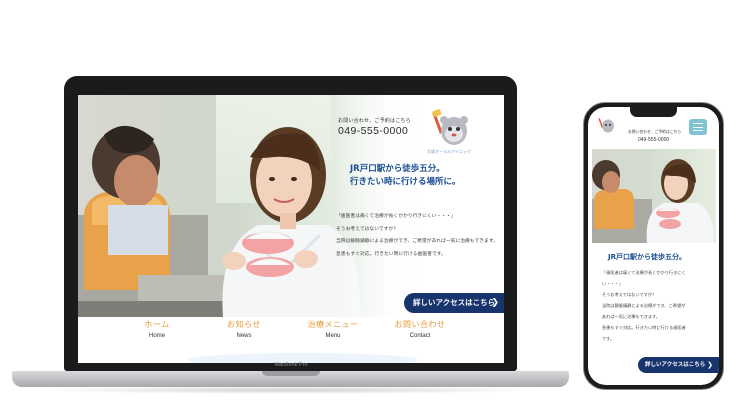 The height and width of the screenshot is (400, 750). What do you see at coordinates (333, 324) in the screenshot?
I see `nav-label-jp: 治療メニュー` at bounding box center [333, 324].